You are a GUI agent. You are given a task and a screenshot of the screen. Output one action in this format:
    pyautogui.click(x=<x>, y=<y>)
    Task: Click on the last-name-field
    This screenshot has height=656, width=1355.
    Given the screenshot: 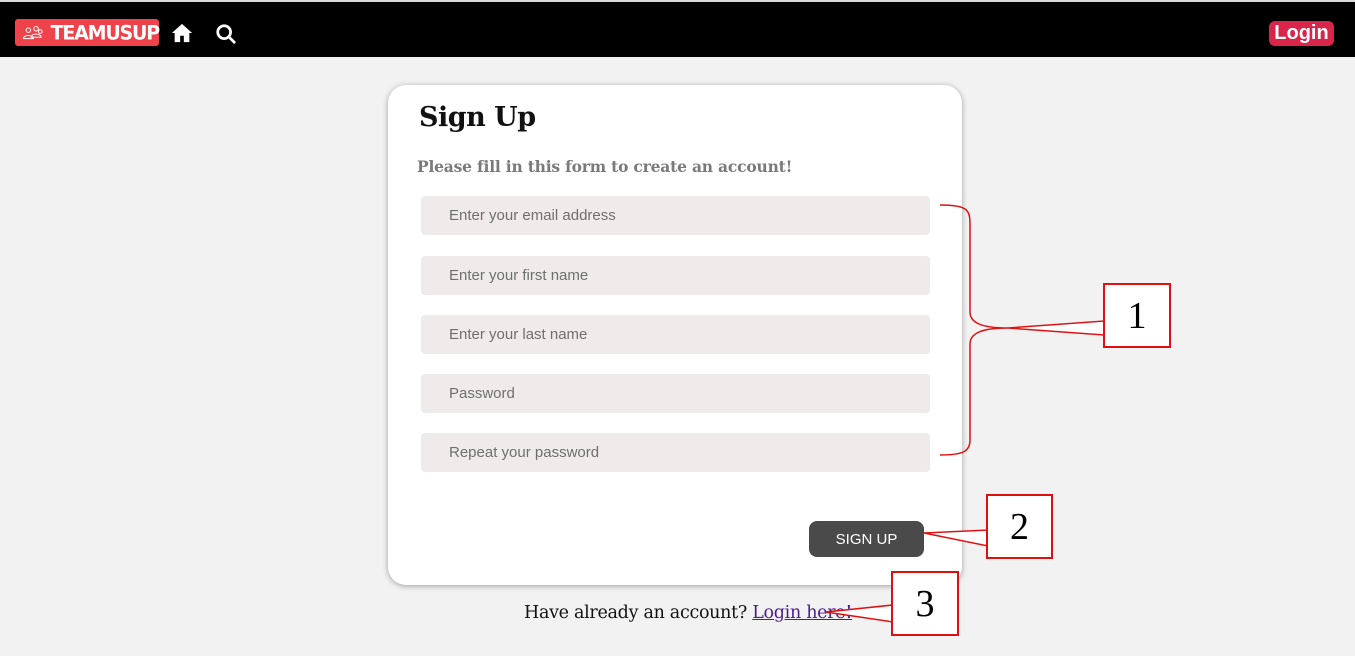 What is the action you would take?
    pyautogui.click(x=675, y=334)
    